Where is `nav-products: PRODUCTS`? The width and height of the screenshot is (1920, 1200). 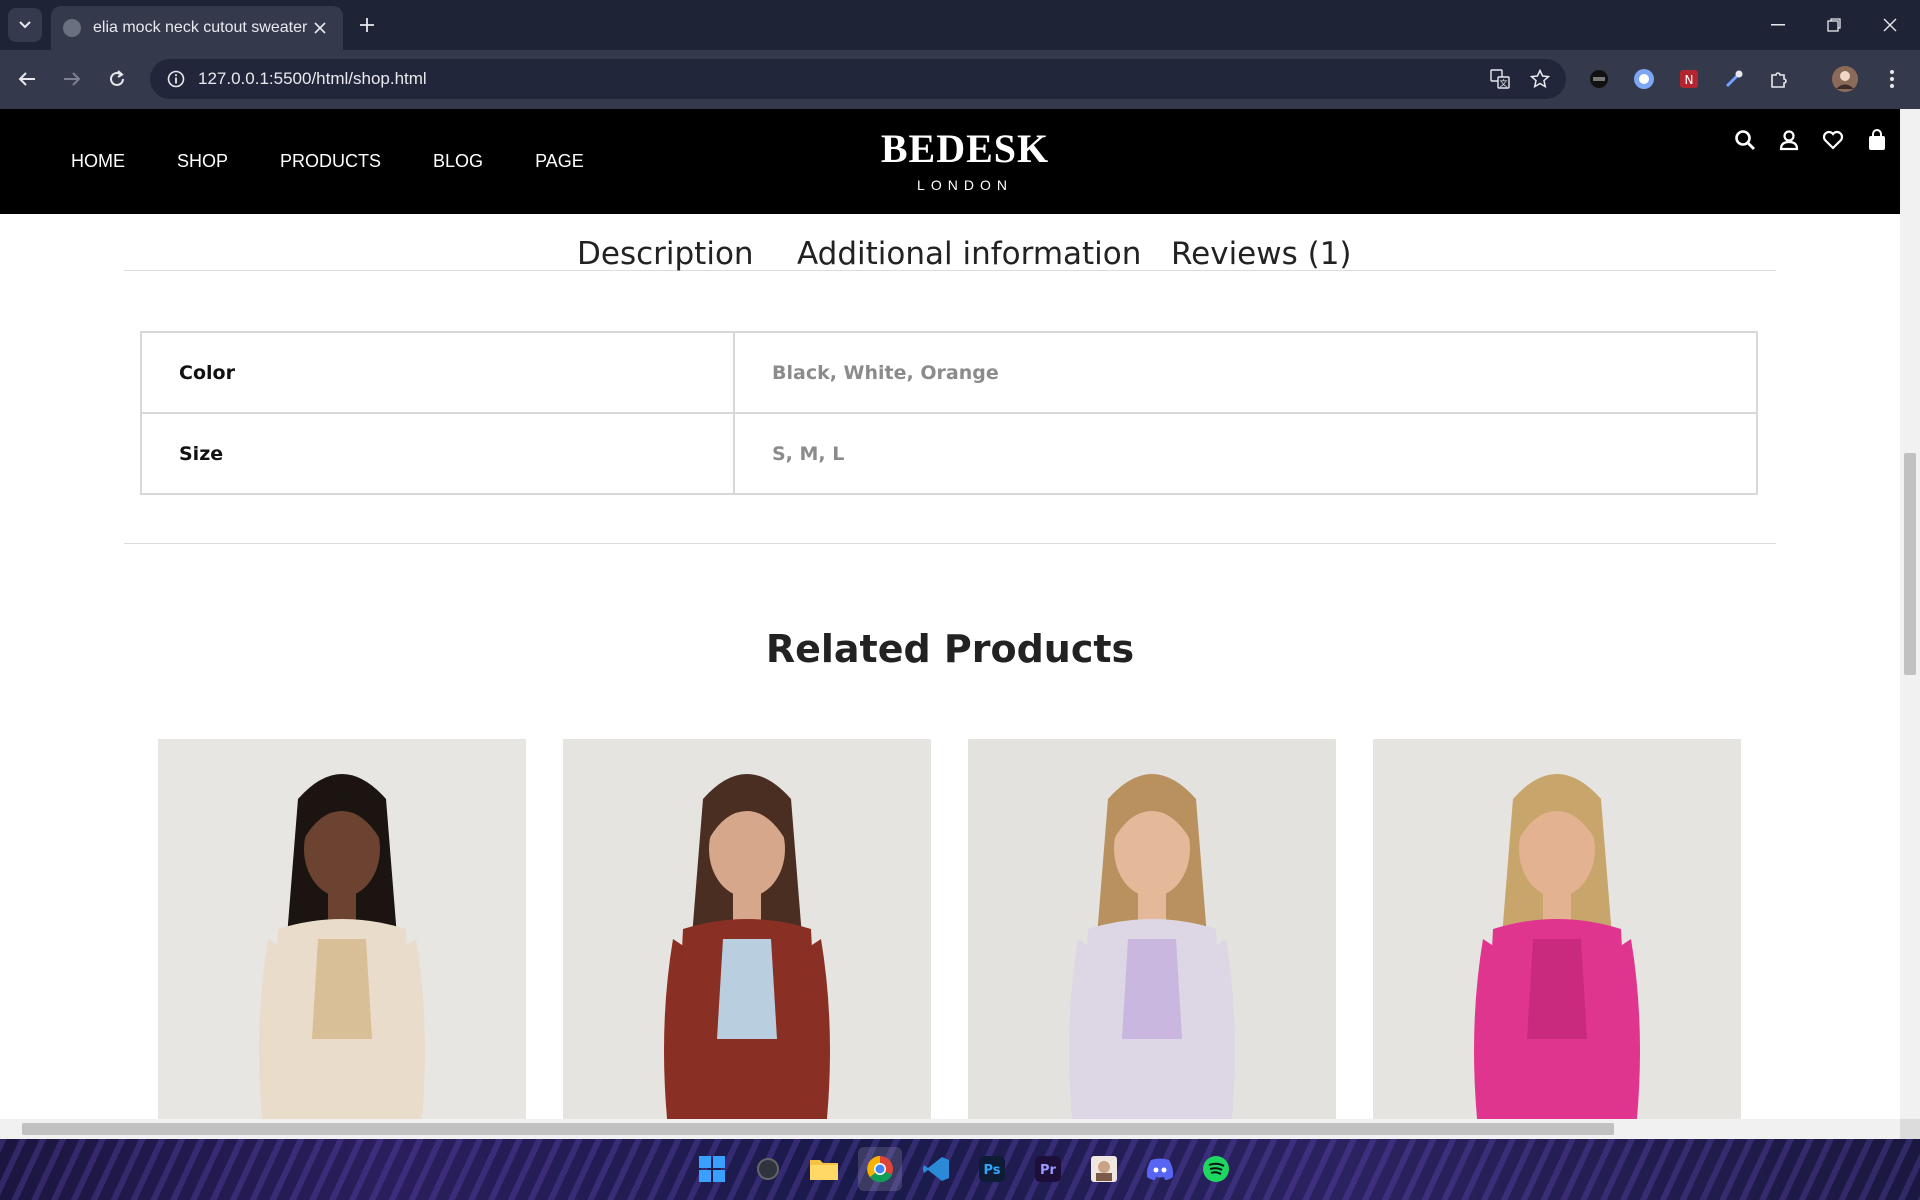 nav-products: PRODUCTS is located at coordinates (330, 161).